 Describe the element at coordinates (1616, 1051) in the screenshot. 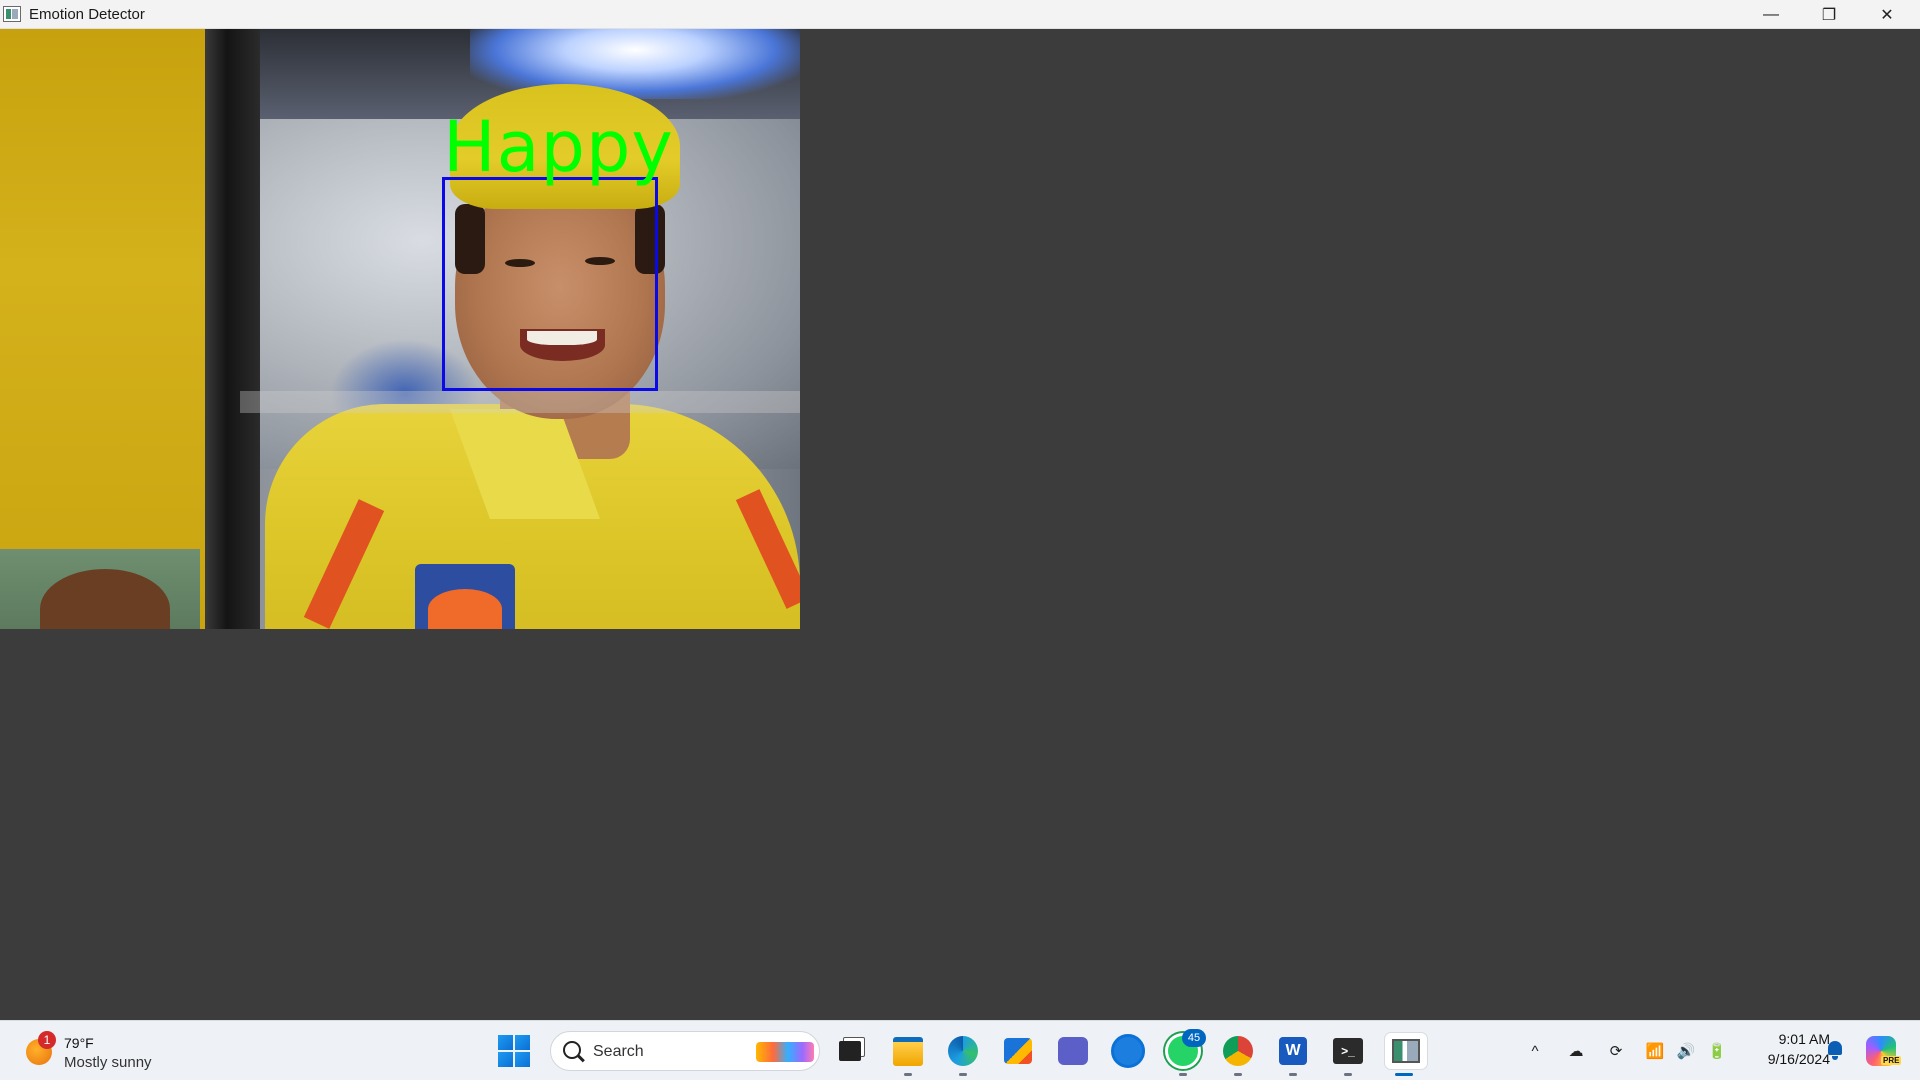

I see `sync-icon: ⟳` at that location.